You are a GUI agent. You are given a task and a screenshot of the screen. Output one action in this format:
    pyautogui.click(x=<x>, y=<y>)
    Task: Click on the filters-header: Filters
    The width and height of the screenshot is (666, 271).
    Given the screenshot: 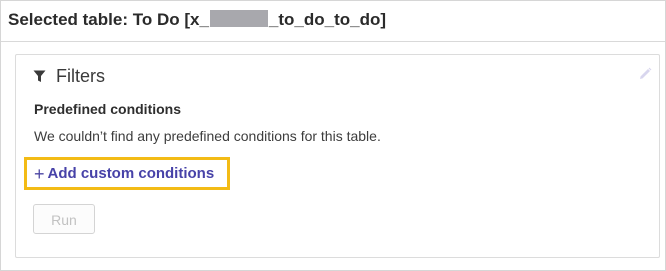 What is the action you would take?
    pyautogui.click(x=69, y=76)
    